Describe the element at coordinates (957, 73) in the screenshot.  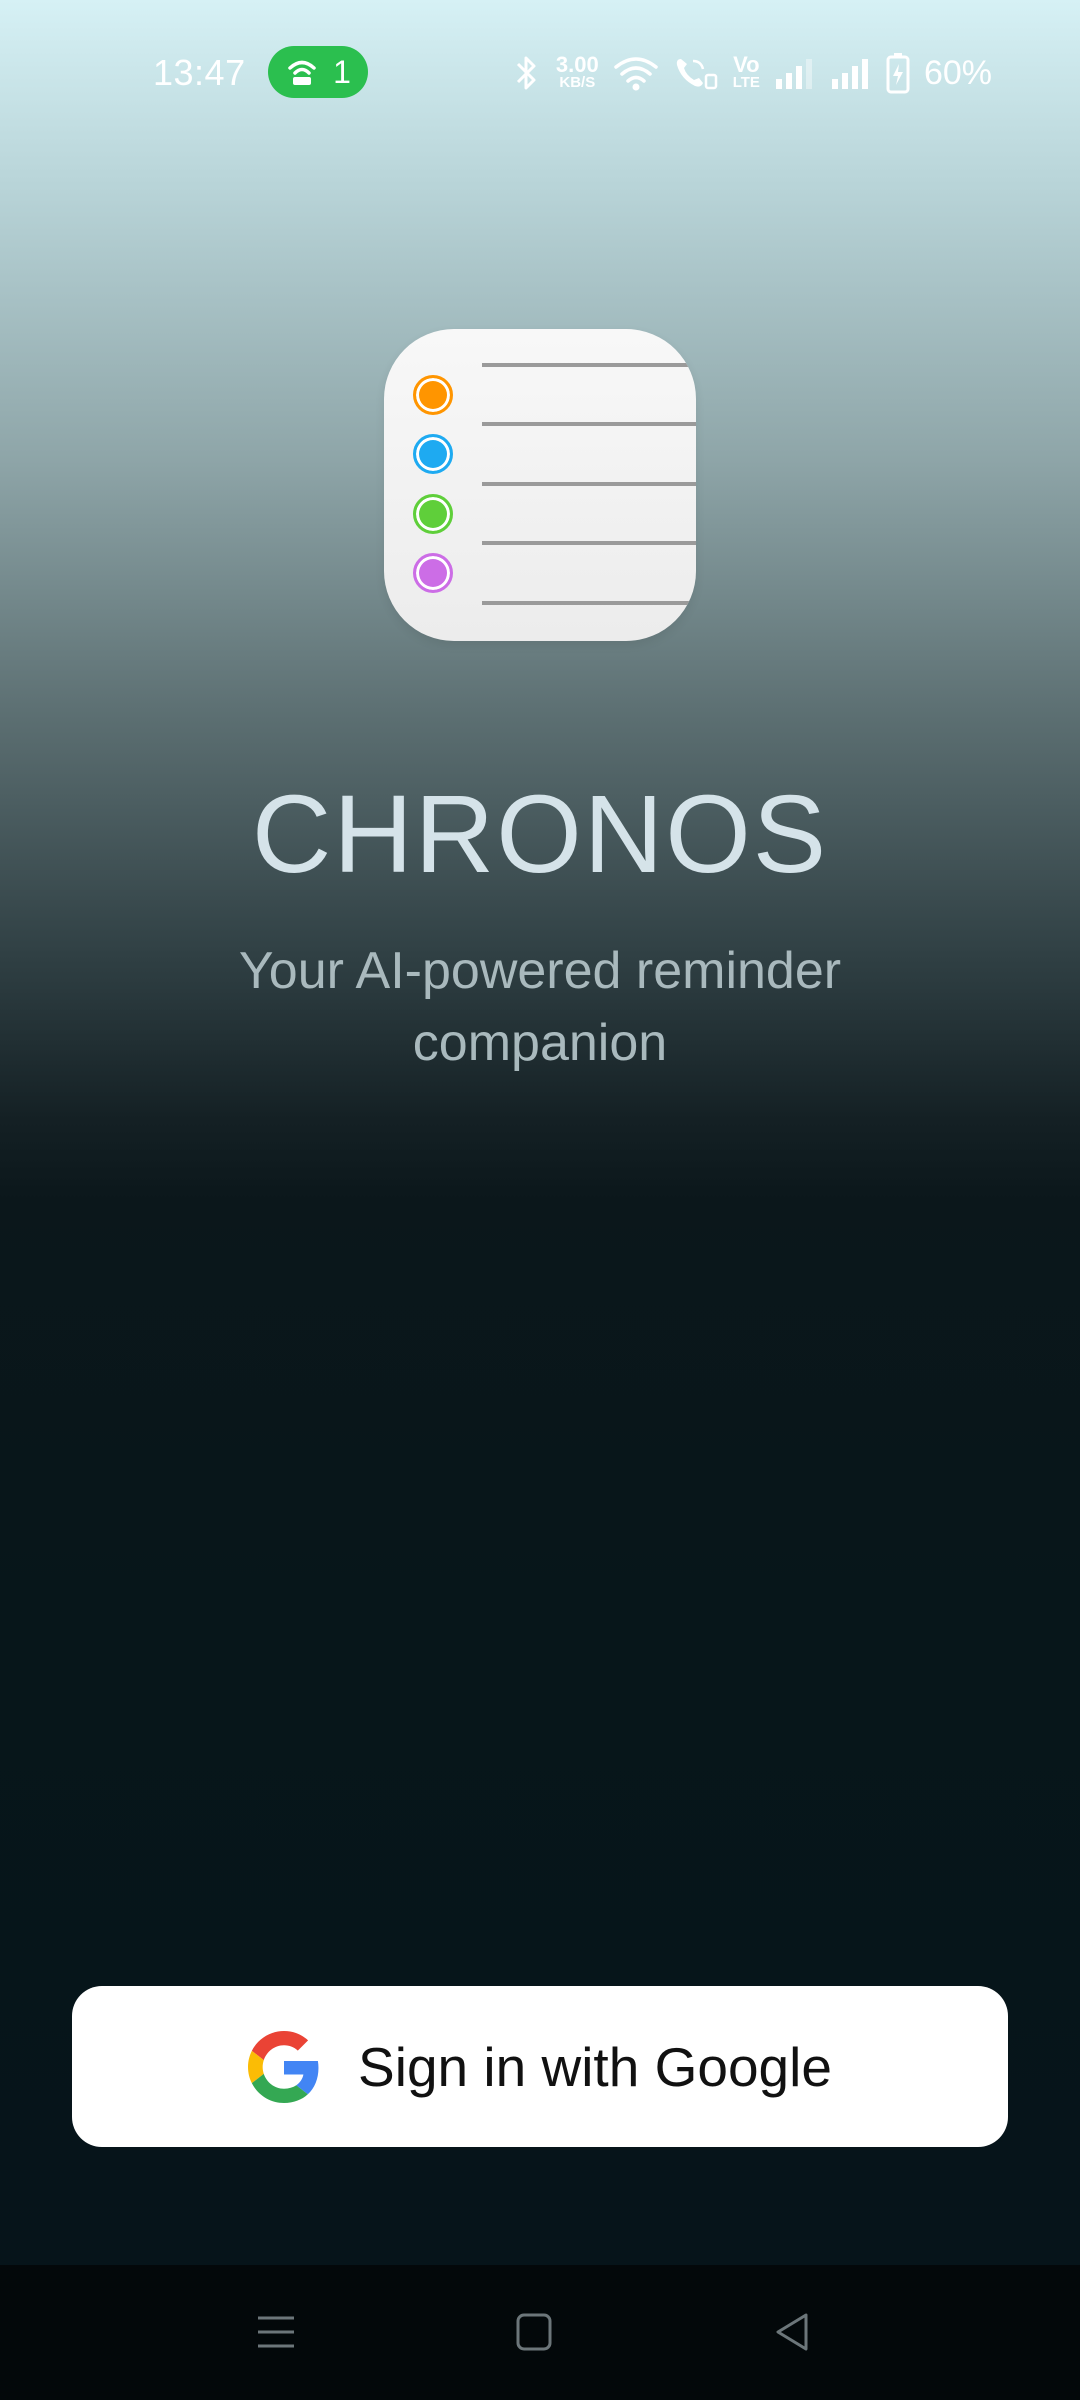
I see `battery-percent: 60%` at that location.